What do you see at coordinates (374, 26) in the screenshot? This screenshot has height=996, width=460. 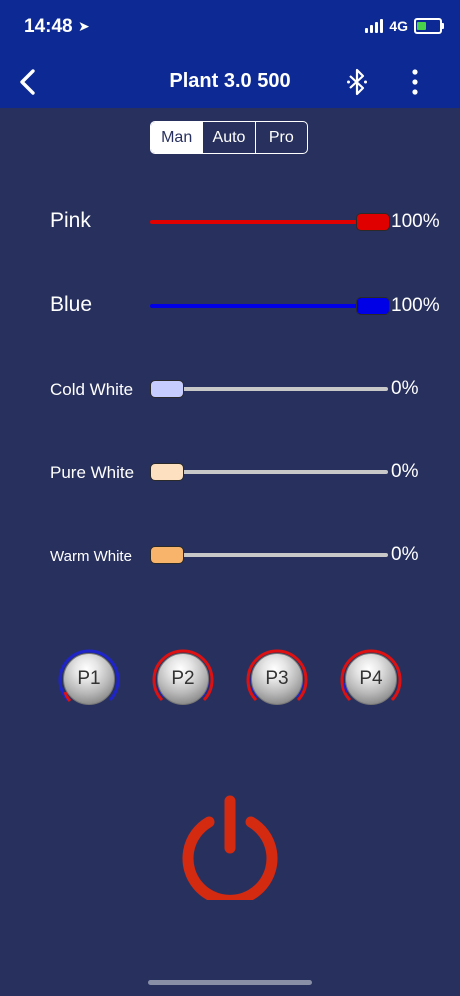 I see `signal-icon` at bounding box center [374, 26].